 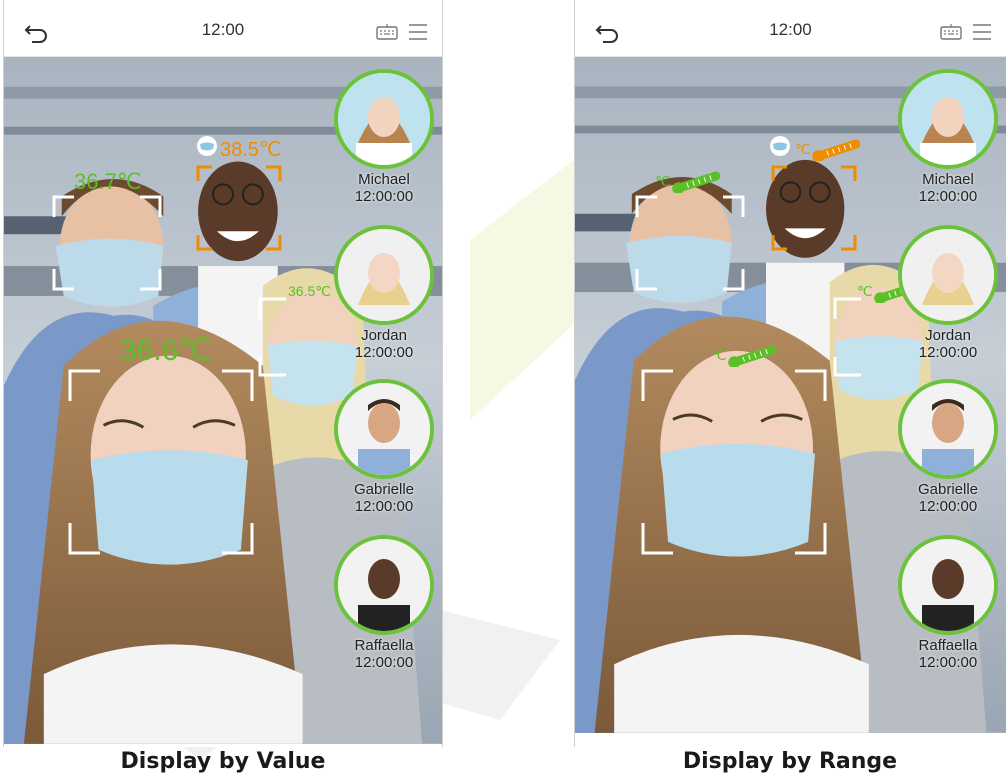 I want to click on temperature-woman-right: 36.5℃, so click(x=309, y=291).